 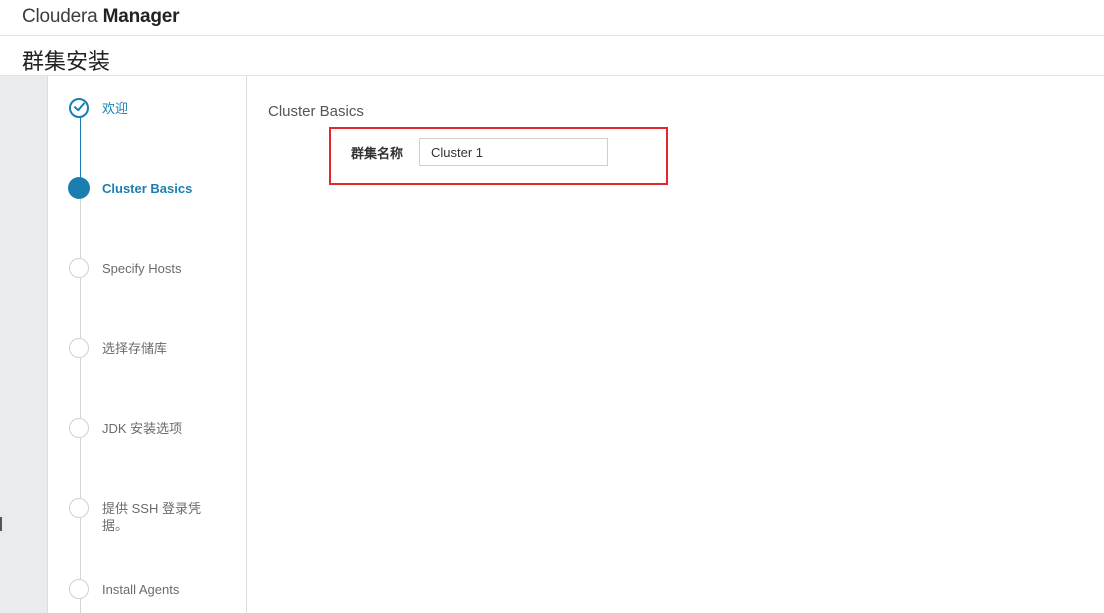 I want to click on step-label: JDK 安装选项, so click(x=142, y=428).